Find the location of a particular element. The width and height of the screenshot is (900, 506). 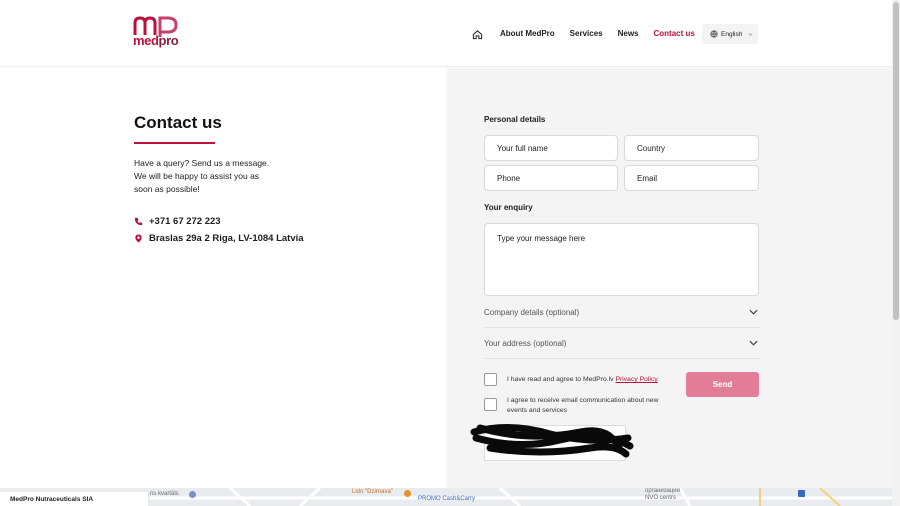

map-card-title: MedPro Nutraceuticals SIA is located at coordinates (52, 499).